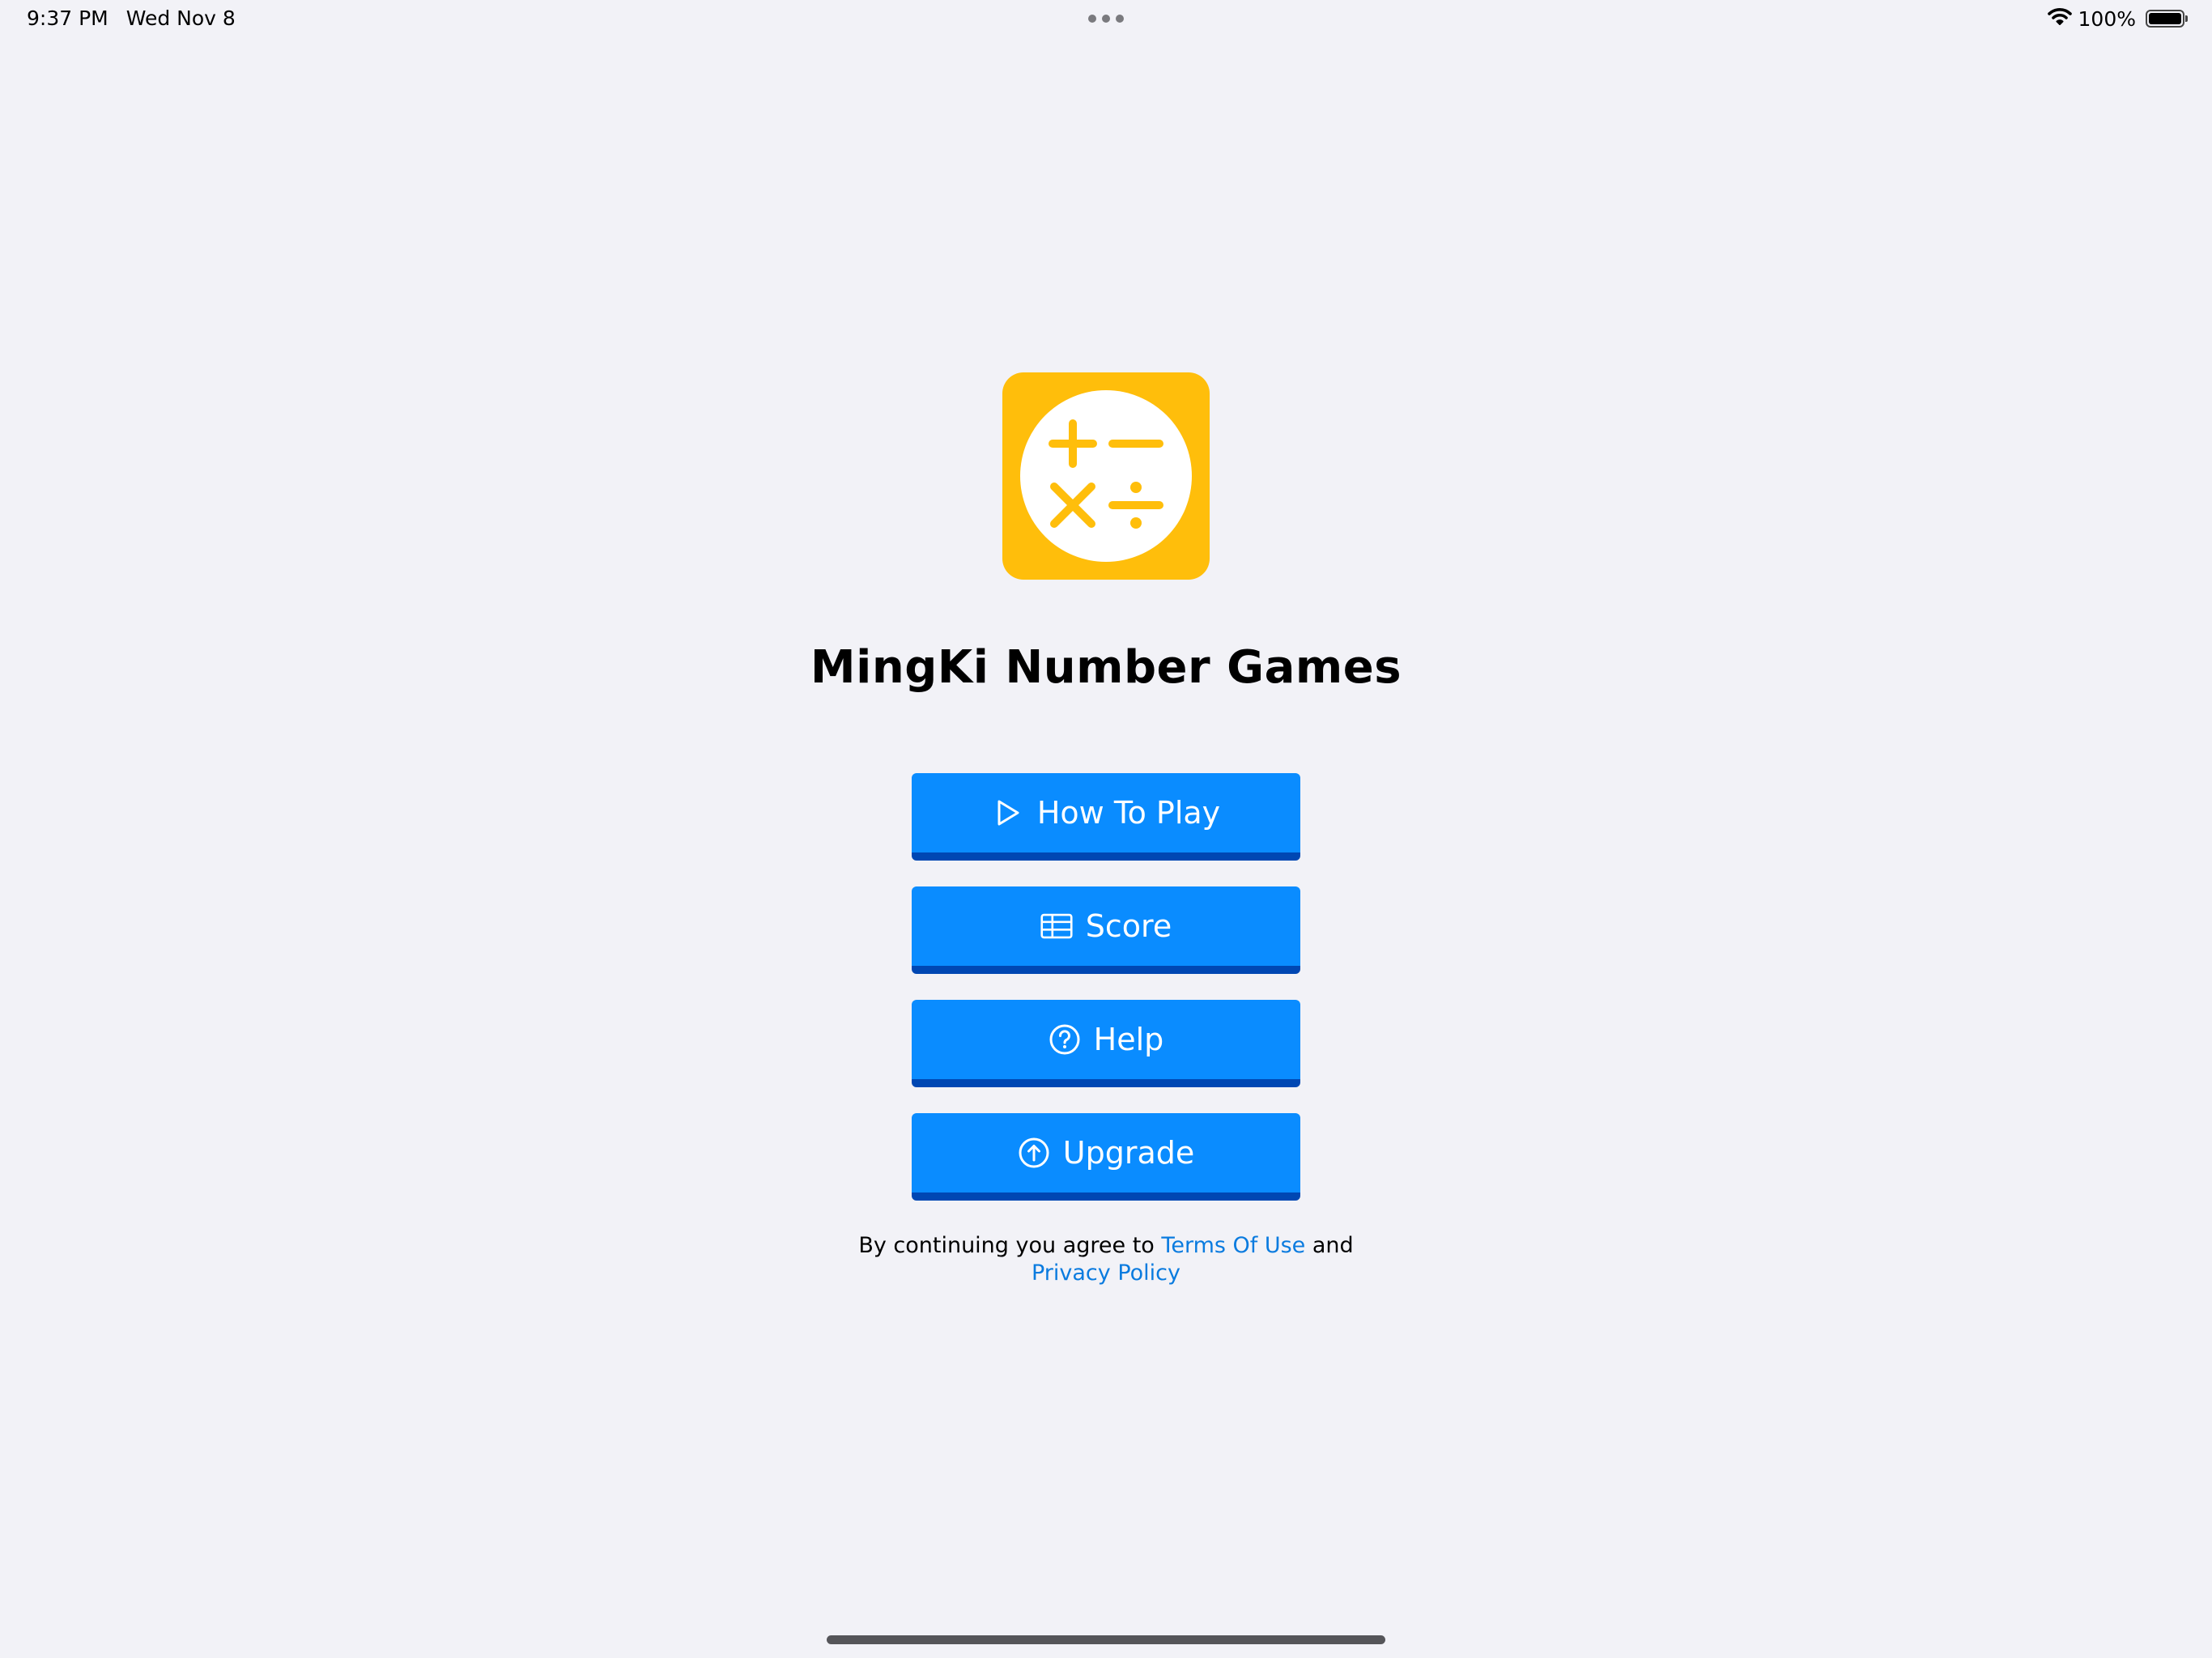  Describe the element at coordinates (2107, 18) in the screenshot. I see `battery-percent: 100%` at that location.